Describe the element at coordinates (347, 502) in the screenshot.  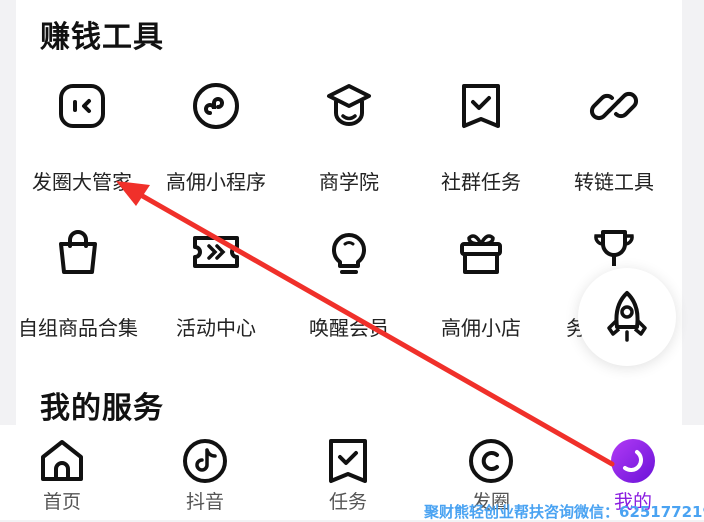
I see `tab-label: 任务` at that location.